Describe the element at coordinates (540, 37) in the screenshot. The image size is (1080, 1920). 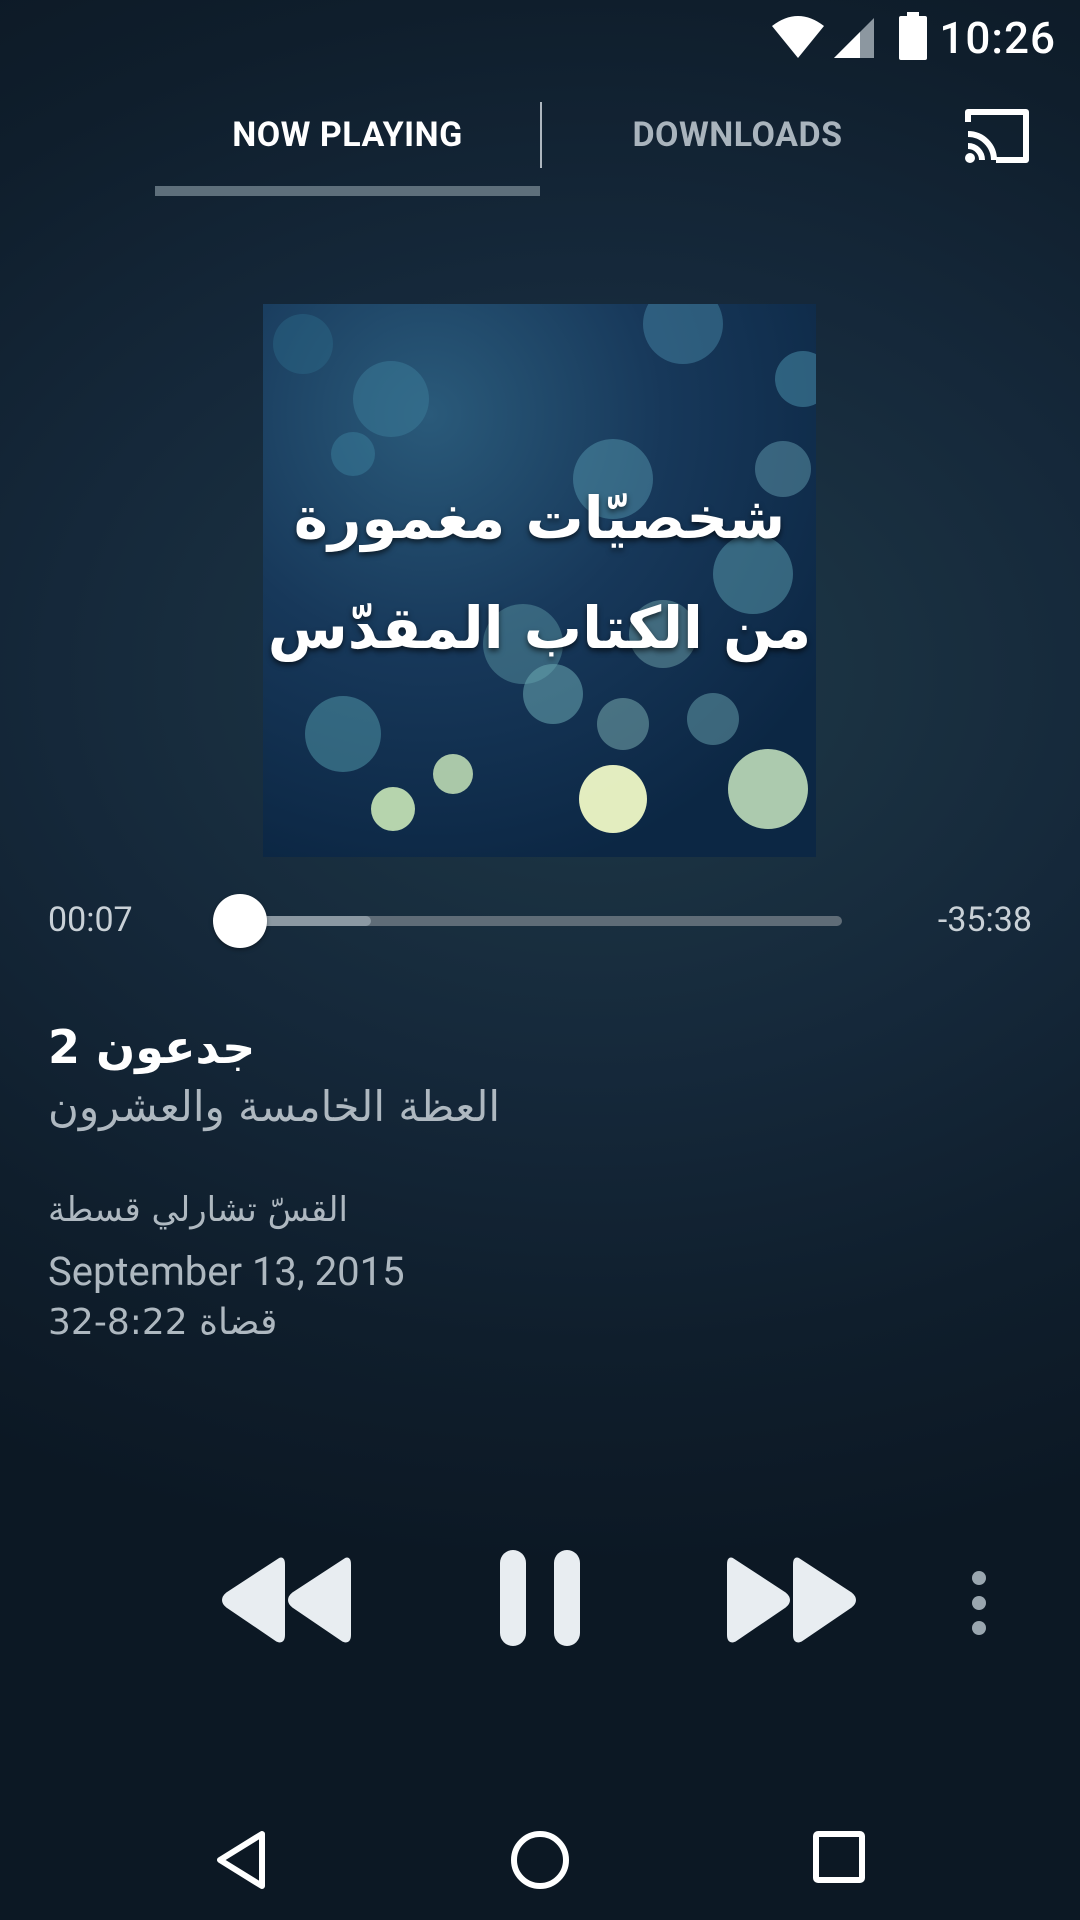
I see `status-bar: 10:26` at that location.